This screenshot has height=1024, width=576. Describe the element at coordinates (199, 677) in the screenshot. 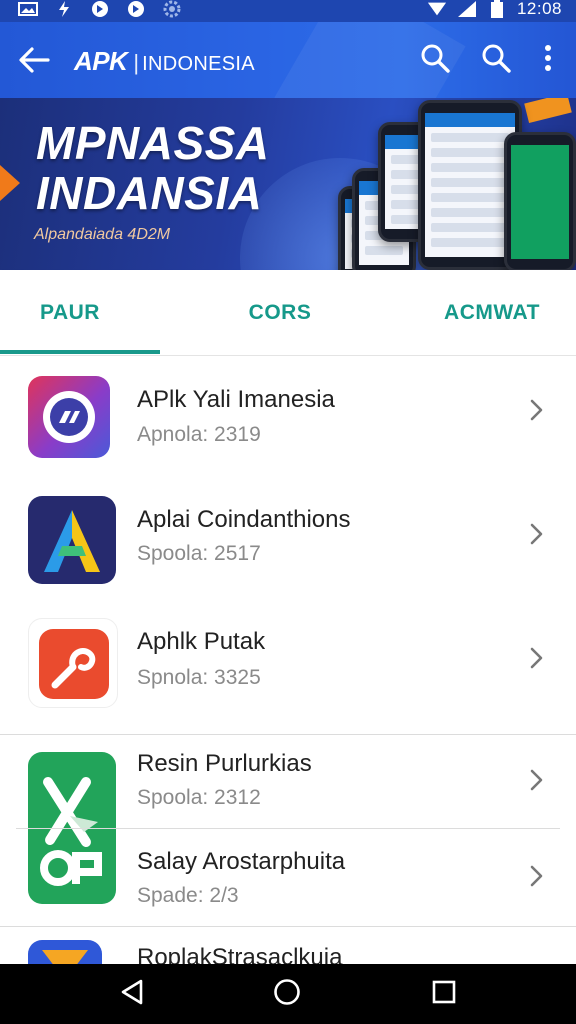

I see `app-subtitle: Spnola: 3325` at that location.